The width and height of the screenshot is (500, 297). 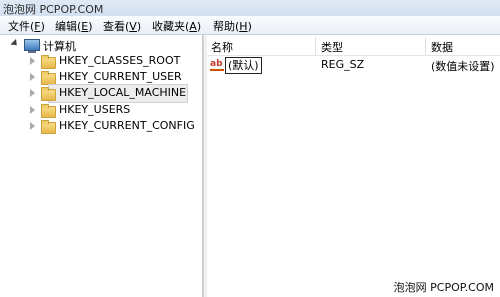 What do you see at coordinates (74, 26) in the screenshot?
I see `menu-edit: 编辑(E)` at bounding box center [74, 26].